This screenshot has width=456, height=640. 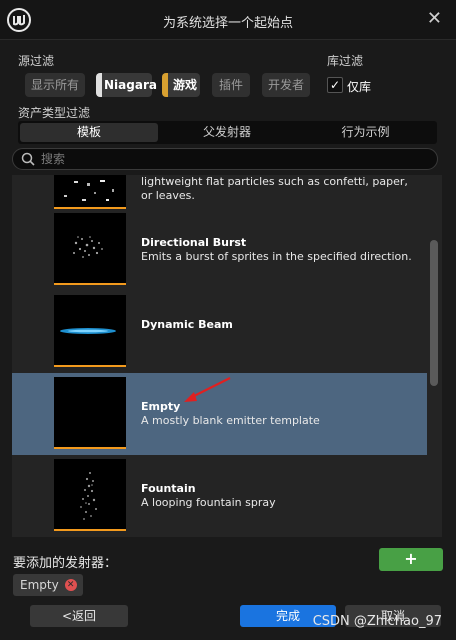 What do you see at coordinates (70, 585) in the screenshot?
I see `remove-tag-icon: ✕` at bounding box center [70, 585].